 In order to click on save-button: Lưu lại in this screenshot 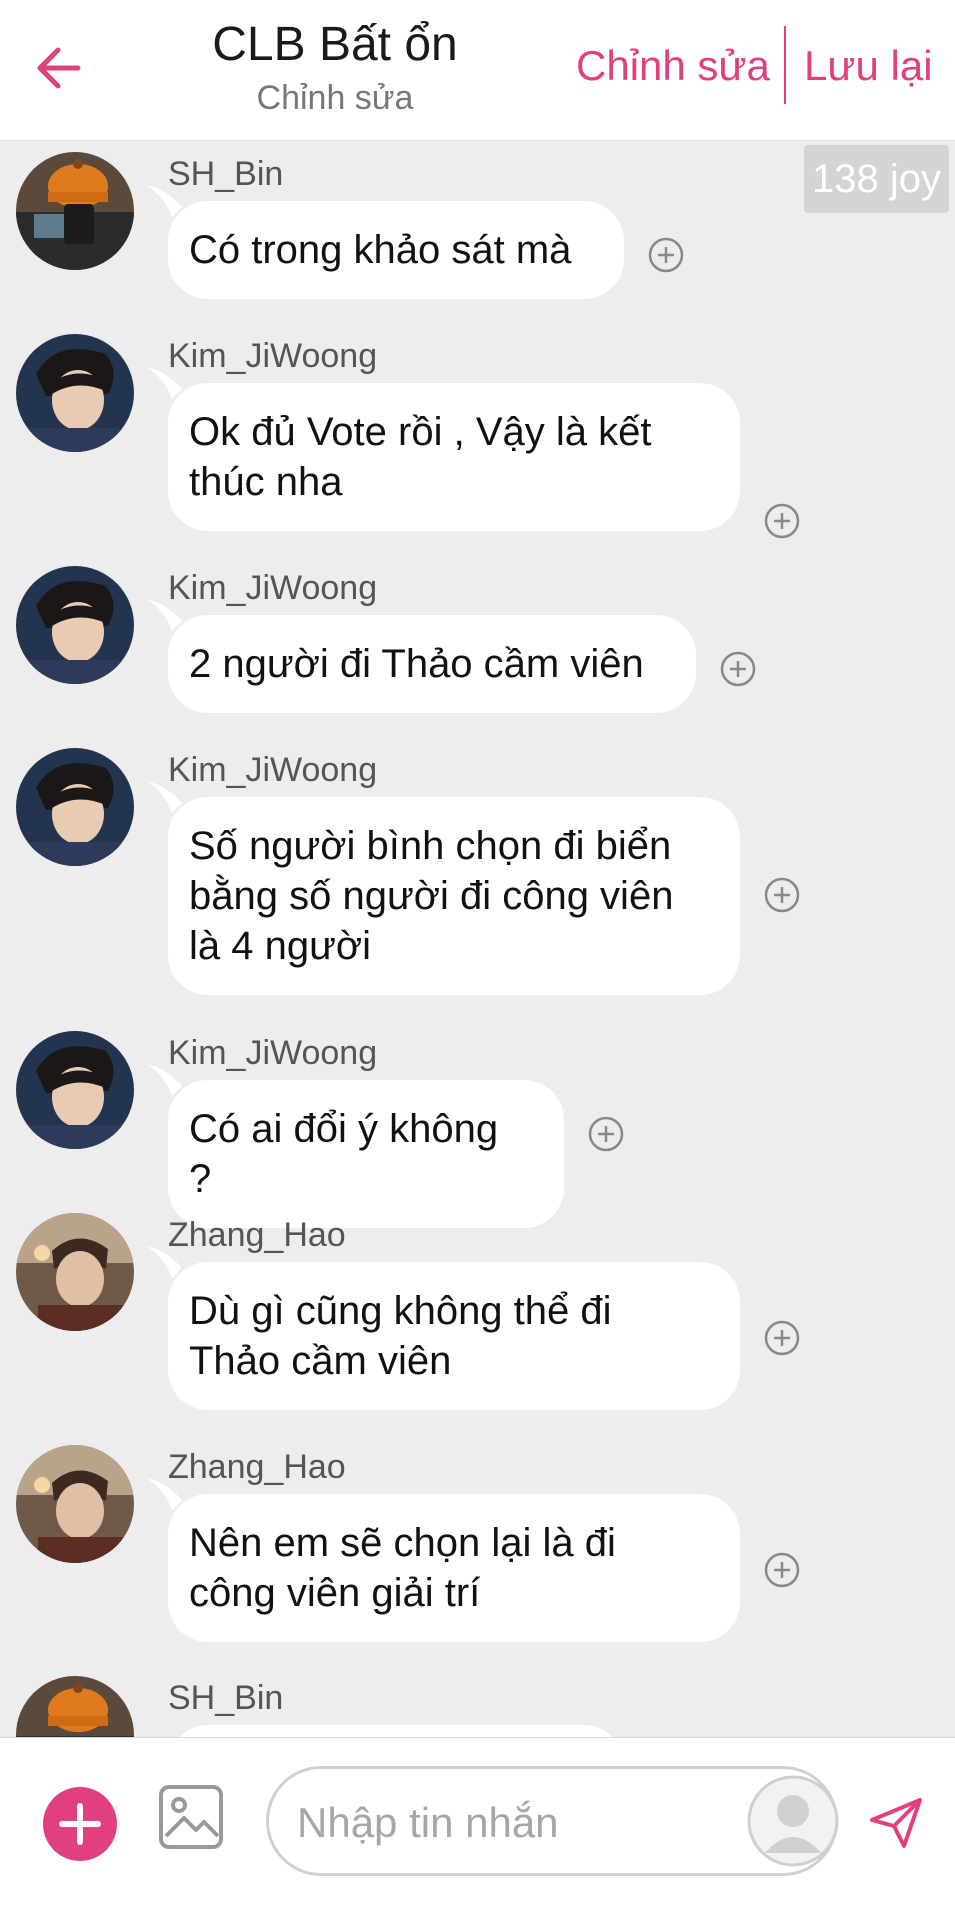, I will do `click(868, 66)`.